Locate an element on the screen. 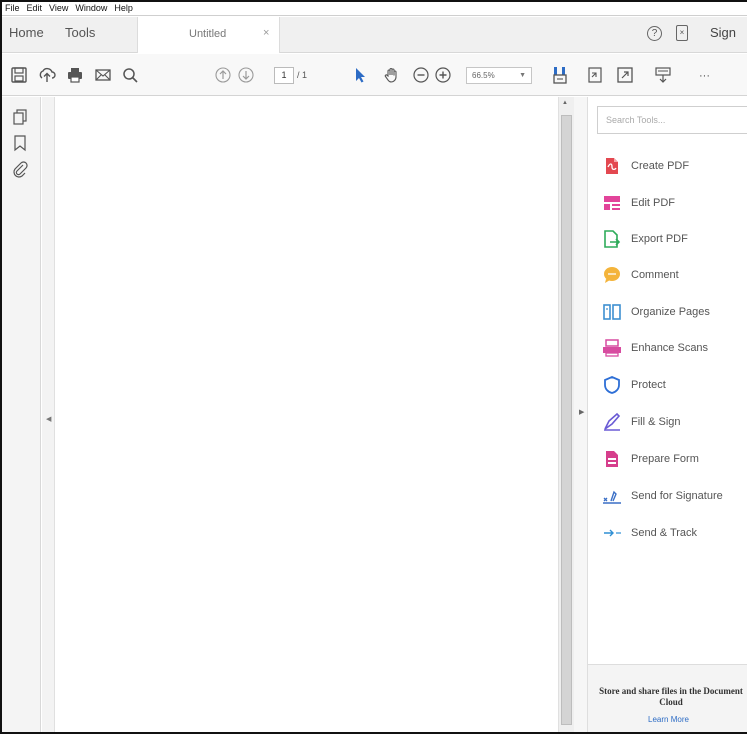 This screenshot has width=747, height=734. page-thumbnails-icon is located at coordinates (20, 117).